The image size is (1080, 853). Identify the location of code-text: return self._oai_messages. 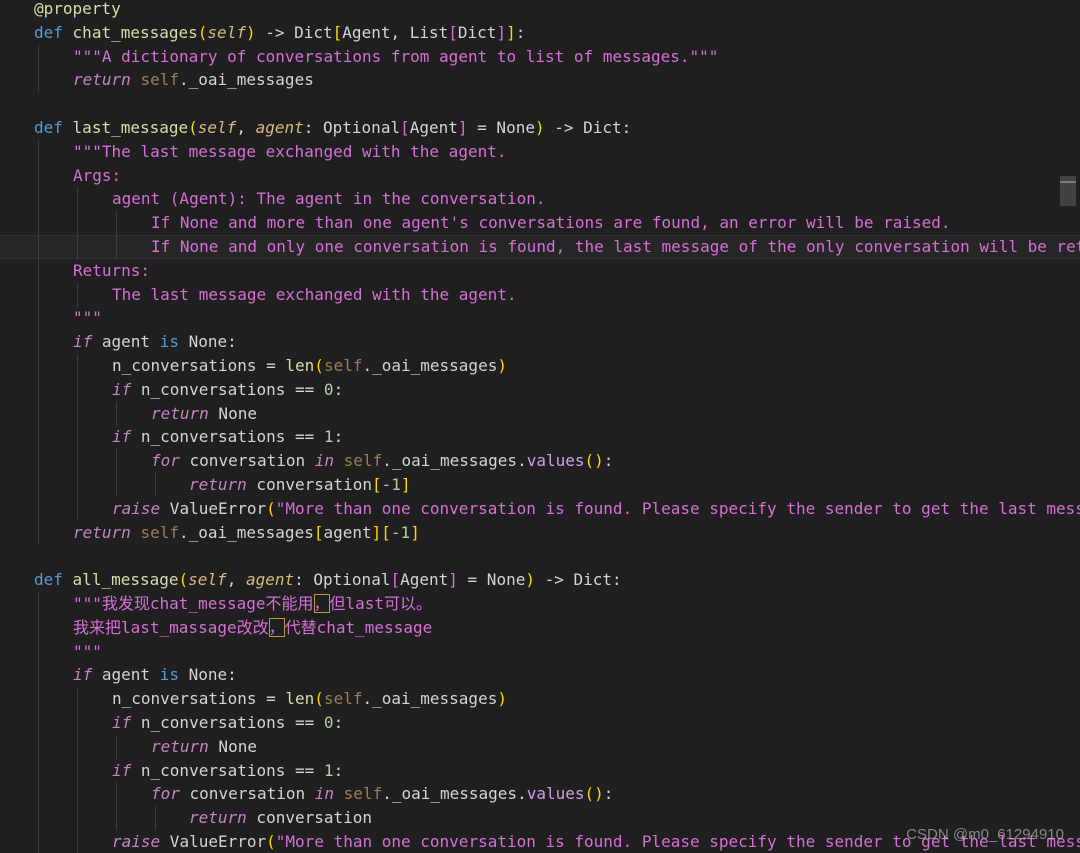
(193, 80).